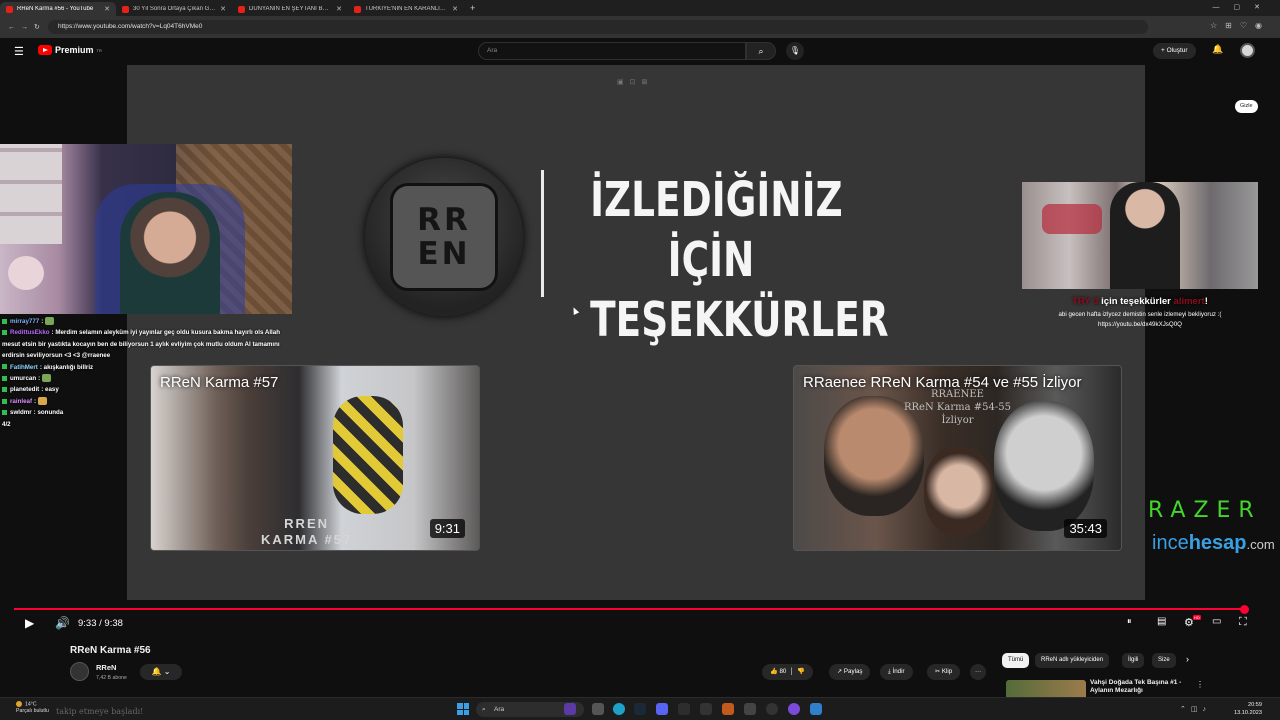  What do you see at coordinates (1217, 49) in the screenshot?
I see `notifications-bell-icon: 🔔` at bounding box center [1217, 49].